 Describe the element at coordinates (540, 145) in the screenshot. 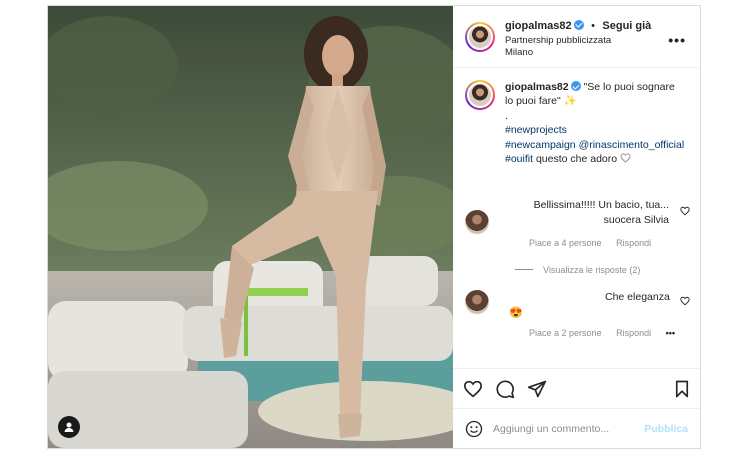

I see `hashtag-newcampaign: #newcampaign` at that location.